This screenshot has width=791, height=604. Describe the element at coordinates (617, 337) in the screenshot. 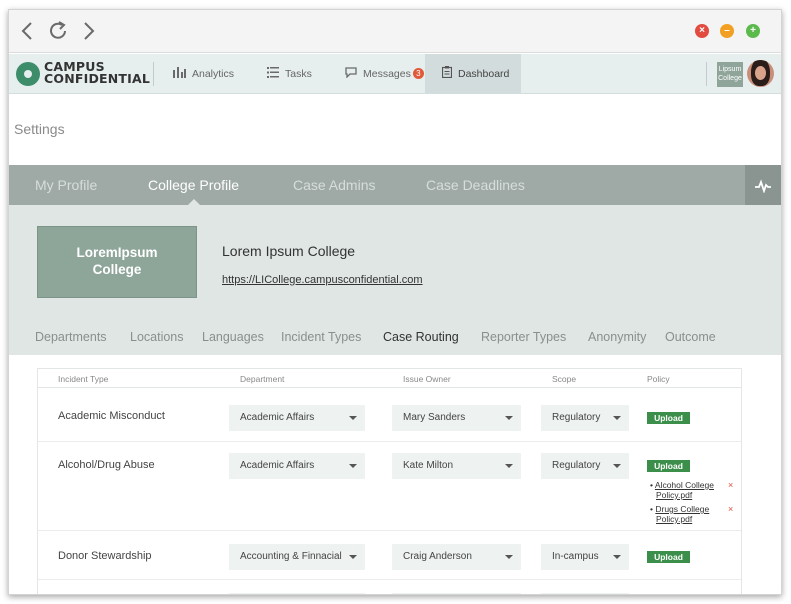

I see `subtab-anonymity: Anonymity` at that location.